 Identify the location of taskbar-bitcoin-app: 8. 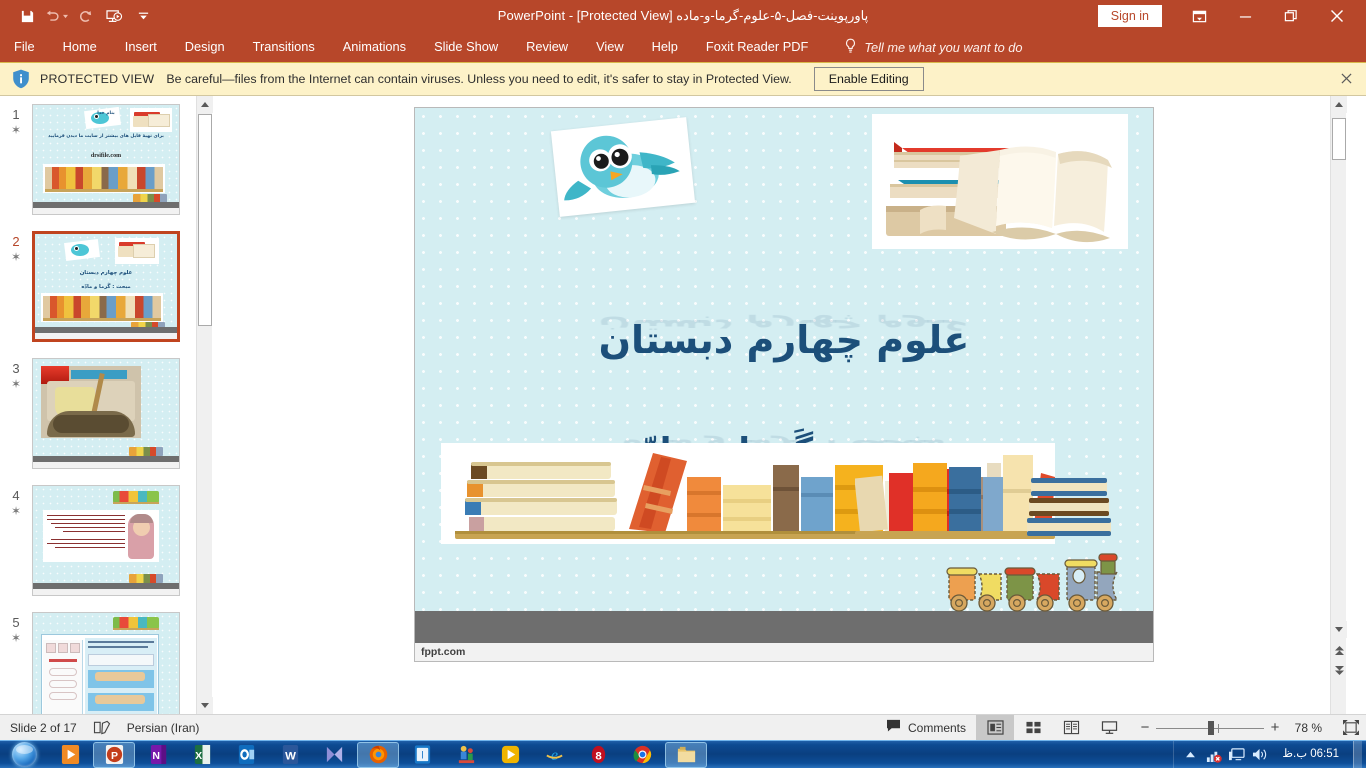
(598, 755).